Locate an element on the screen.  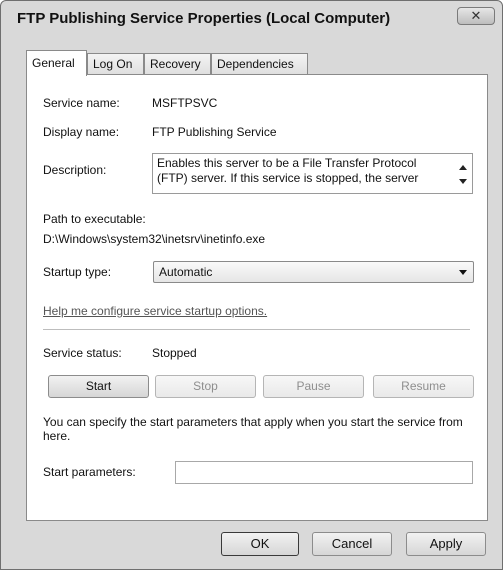
startup-type-select: Automatic is located at coordinates (313, 272).